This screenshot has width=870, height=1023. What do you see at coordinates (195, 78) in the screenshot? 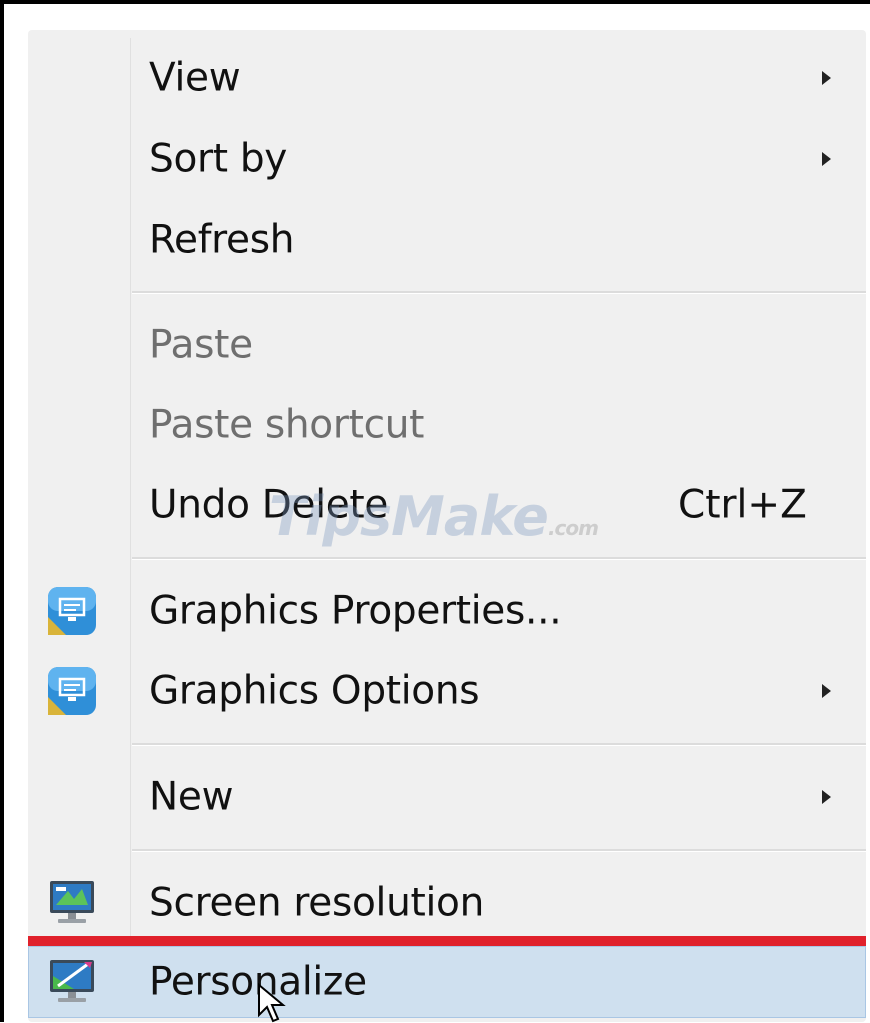
I see `menu-item-label: View` at bounding box center [195, 78].